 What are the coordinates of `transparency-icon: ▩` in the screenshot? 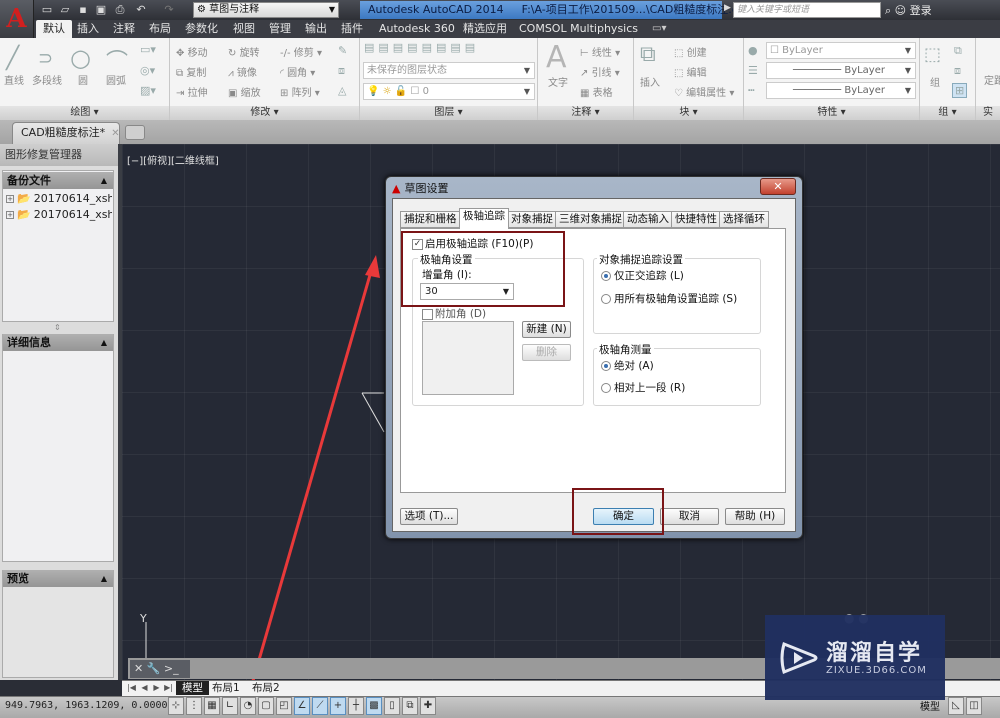 It's located at (374, 706).